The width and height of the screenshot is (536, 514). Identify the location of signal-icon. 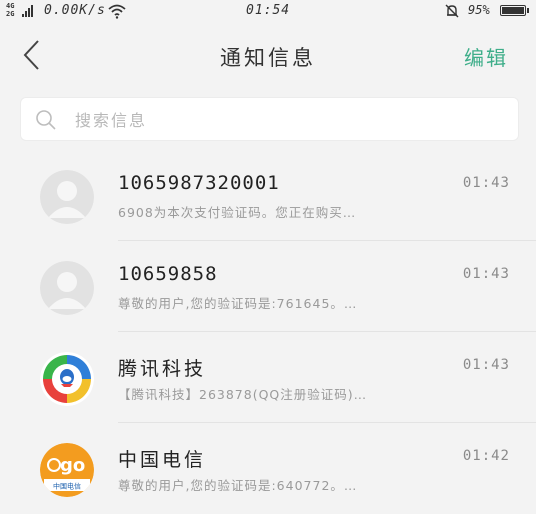
(27, 11).